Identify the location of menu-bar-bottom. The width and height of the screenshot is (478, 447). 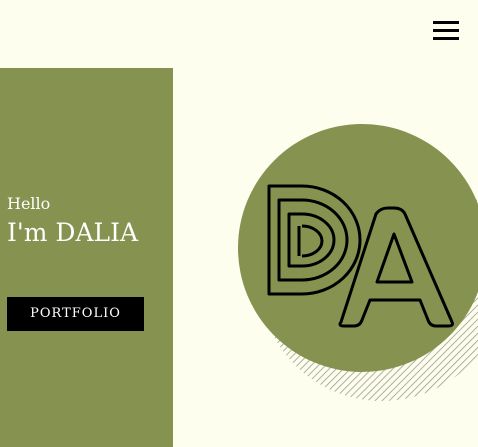
(446, 38).